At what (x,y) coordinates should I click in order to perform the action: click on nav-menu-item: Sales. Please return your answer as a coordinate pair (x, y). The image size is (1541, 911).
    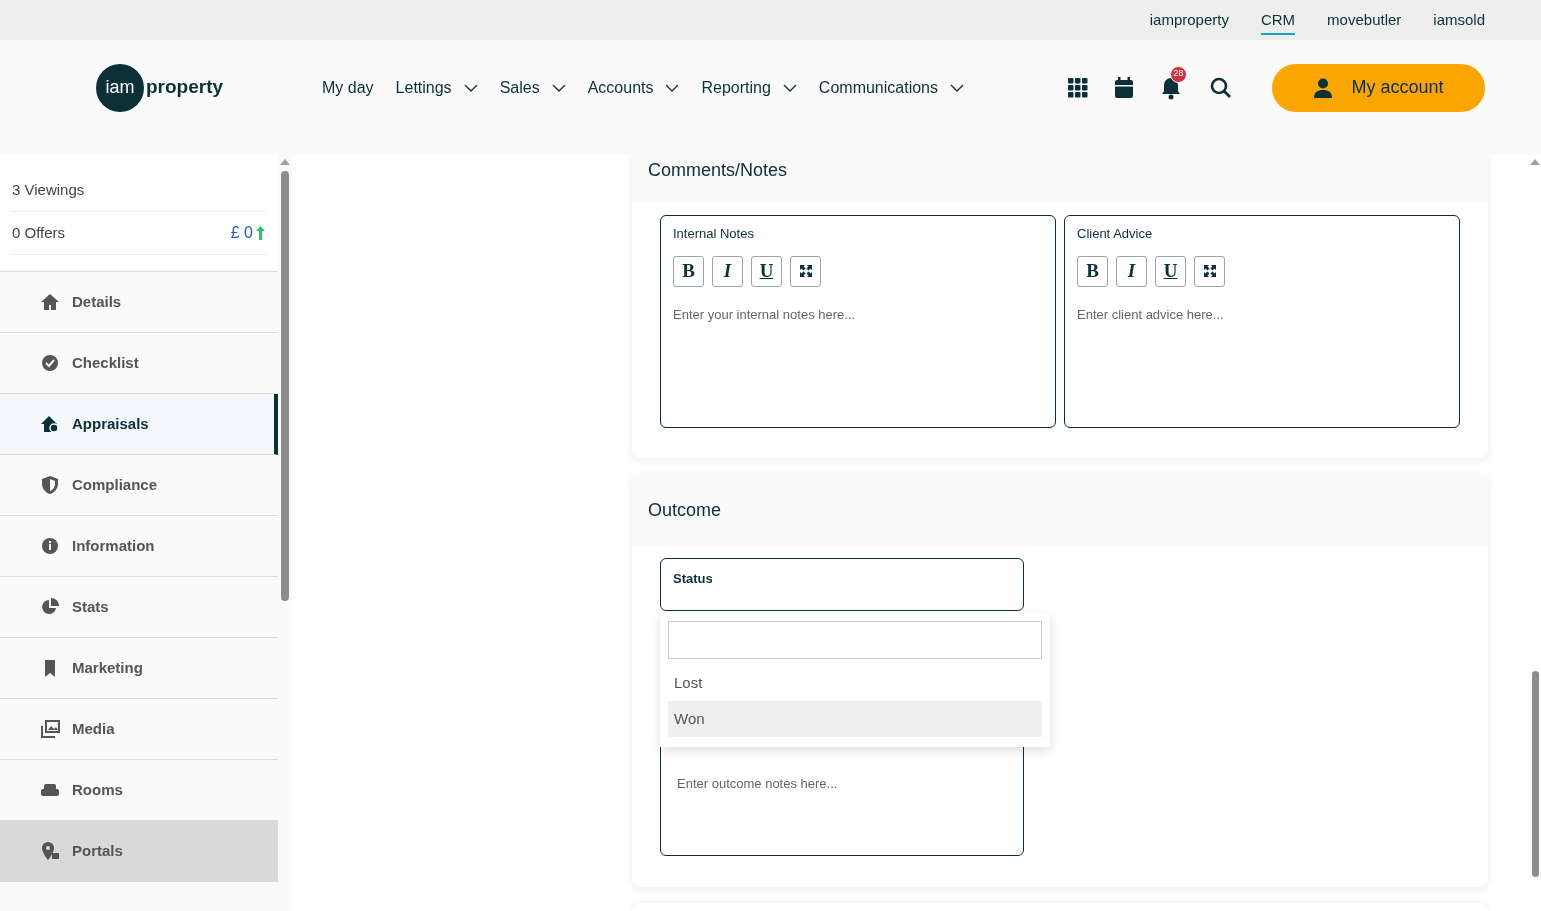
    Looking at the image, I should click on (532, 87).